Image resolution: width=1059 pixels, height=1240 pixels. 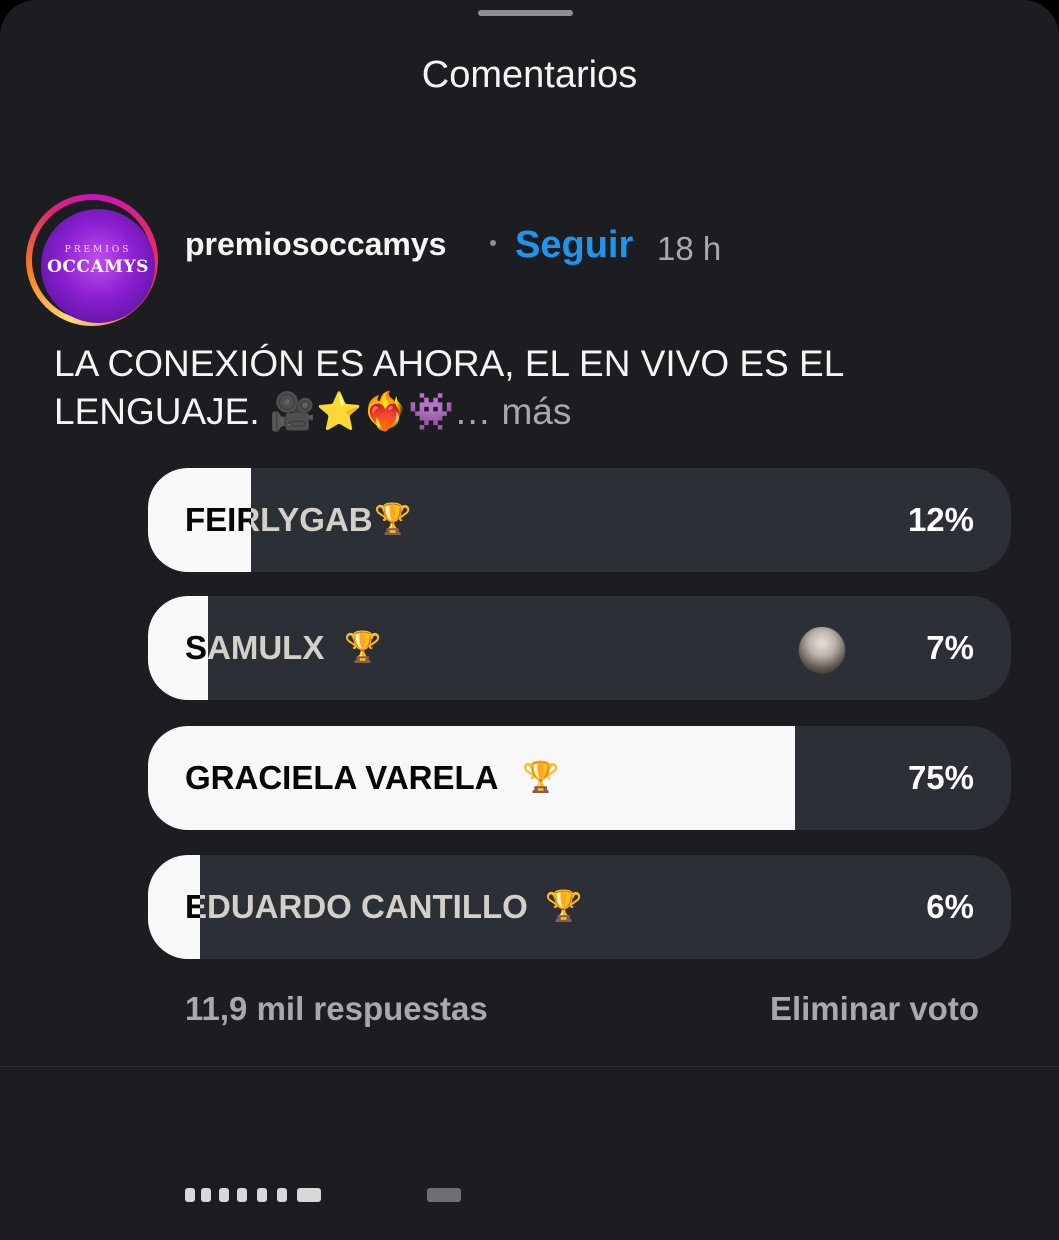 I want to click on poll-option-label: SAMULX, so click(x=255, y=647).